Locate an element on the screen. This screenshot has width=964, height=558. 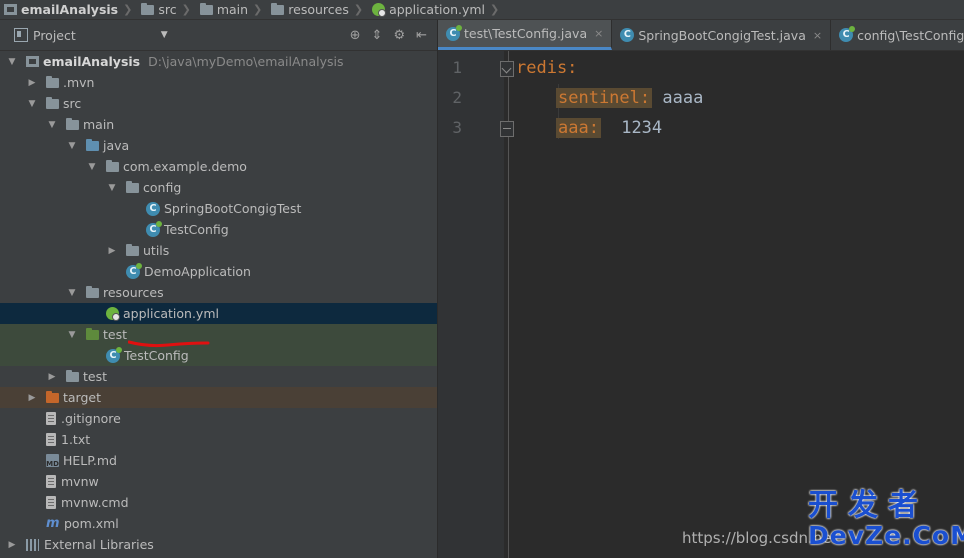
tree-node-1txt: ▶ 1.txt is located at coordinates (218, 439).